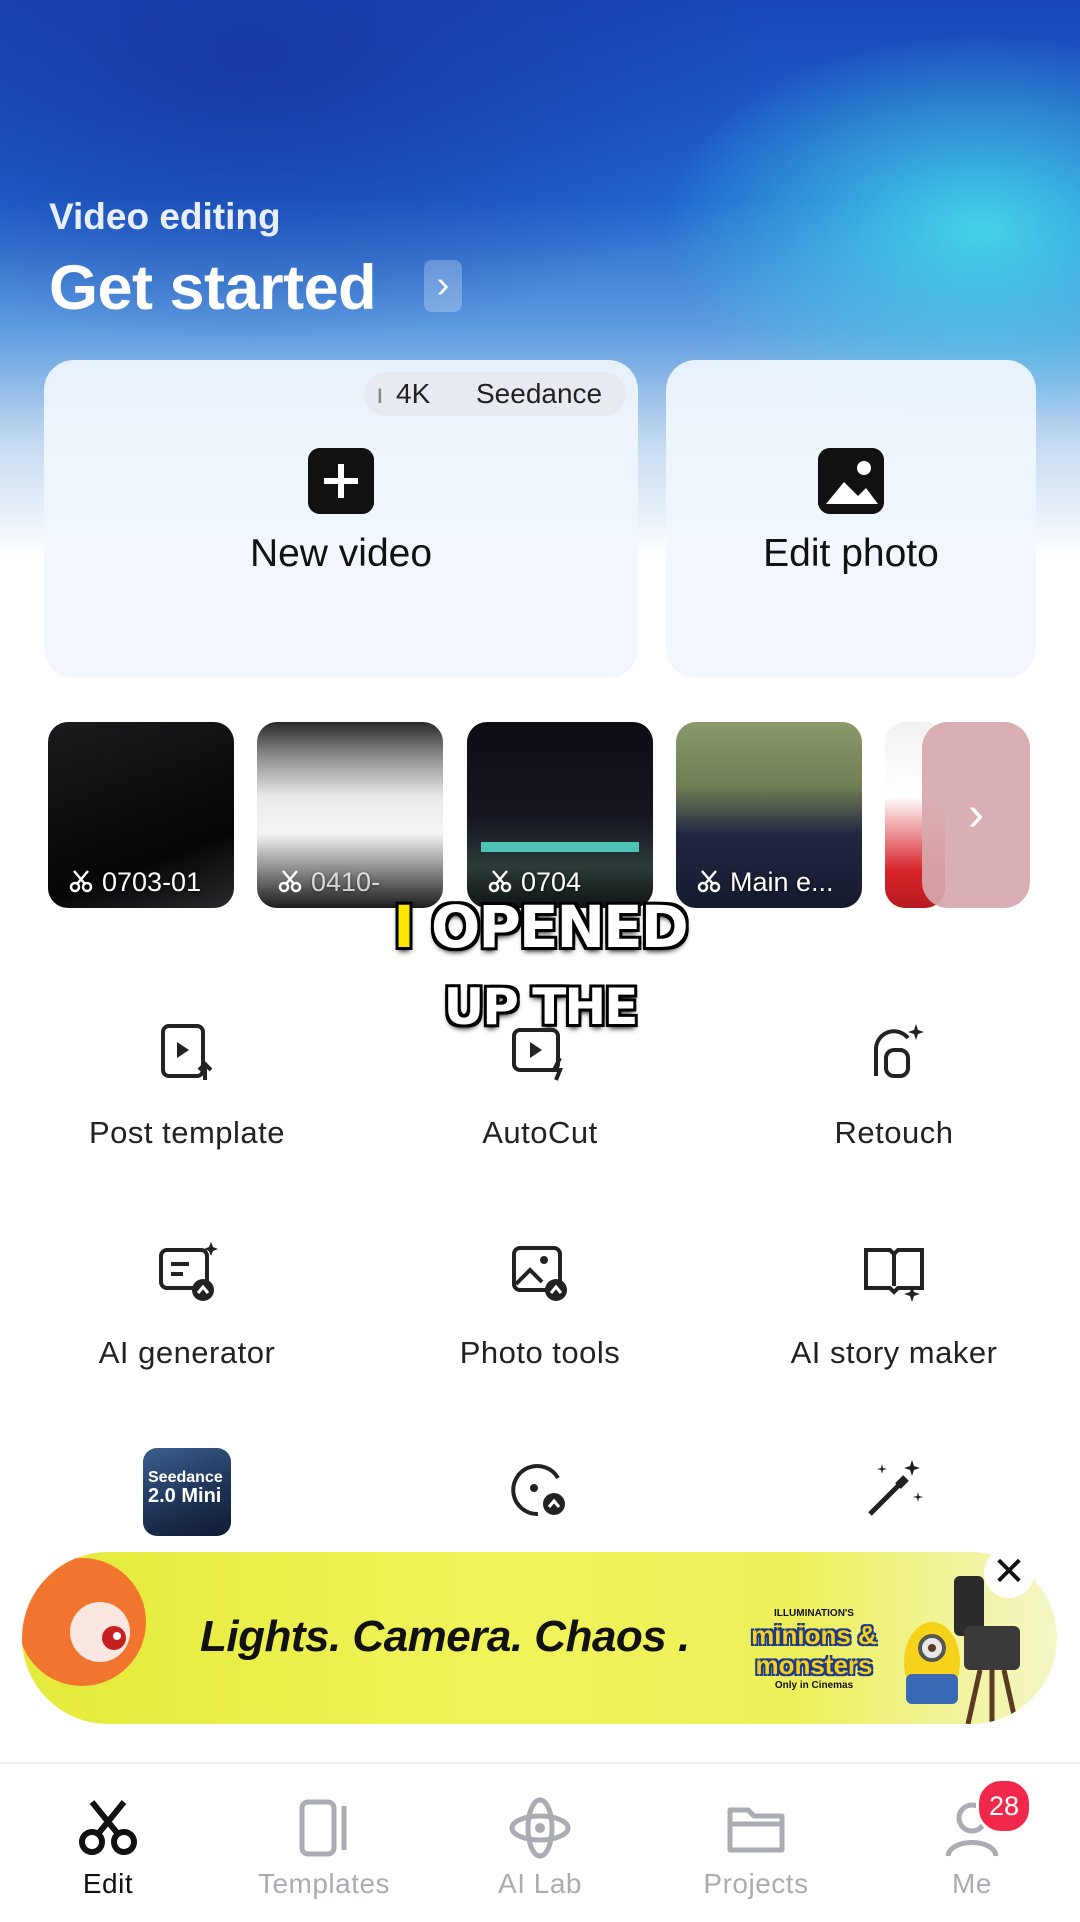 This screenshot has width=1080, height=1922. I want to click on tab-label: Templates, so click(324, 1883).